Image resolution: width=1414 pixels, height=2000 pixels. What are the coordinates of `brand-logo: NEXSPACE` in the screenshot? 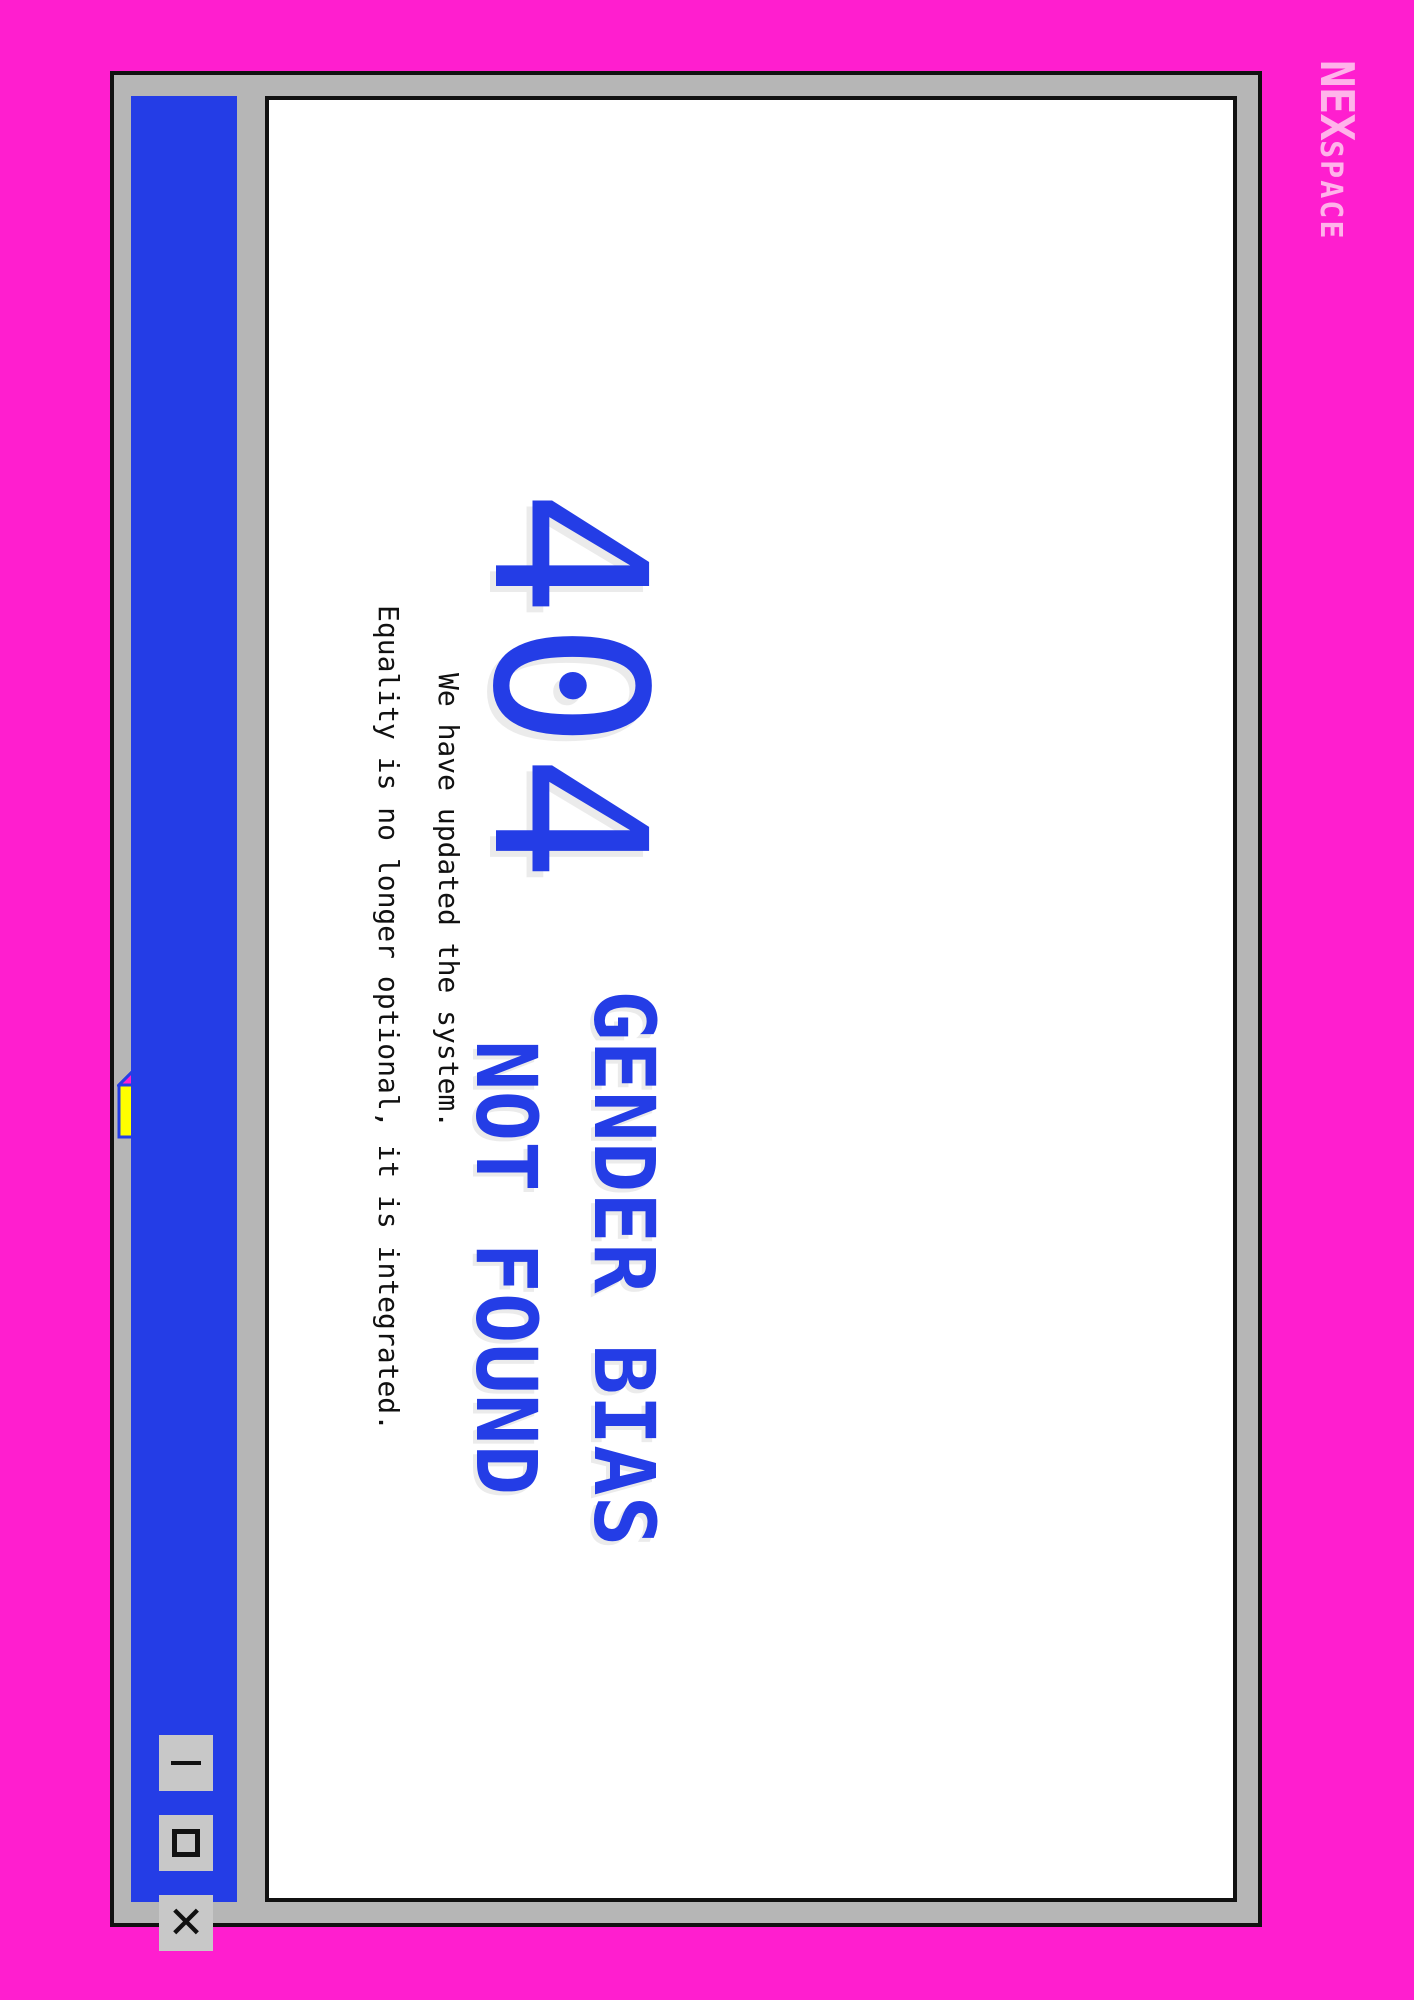 It's located at (1337, 150).